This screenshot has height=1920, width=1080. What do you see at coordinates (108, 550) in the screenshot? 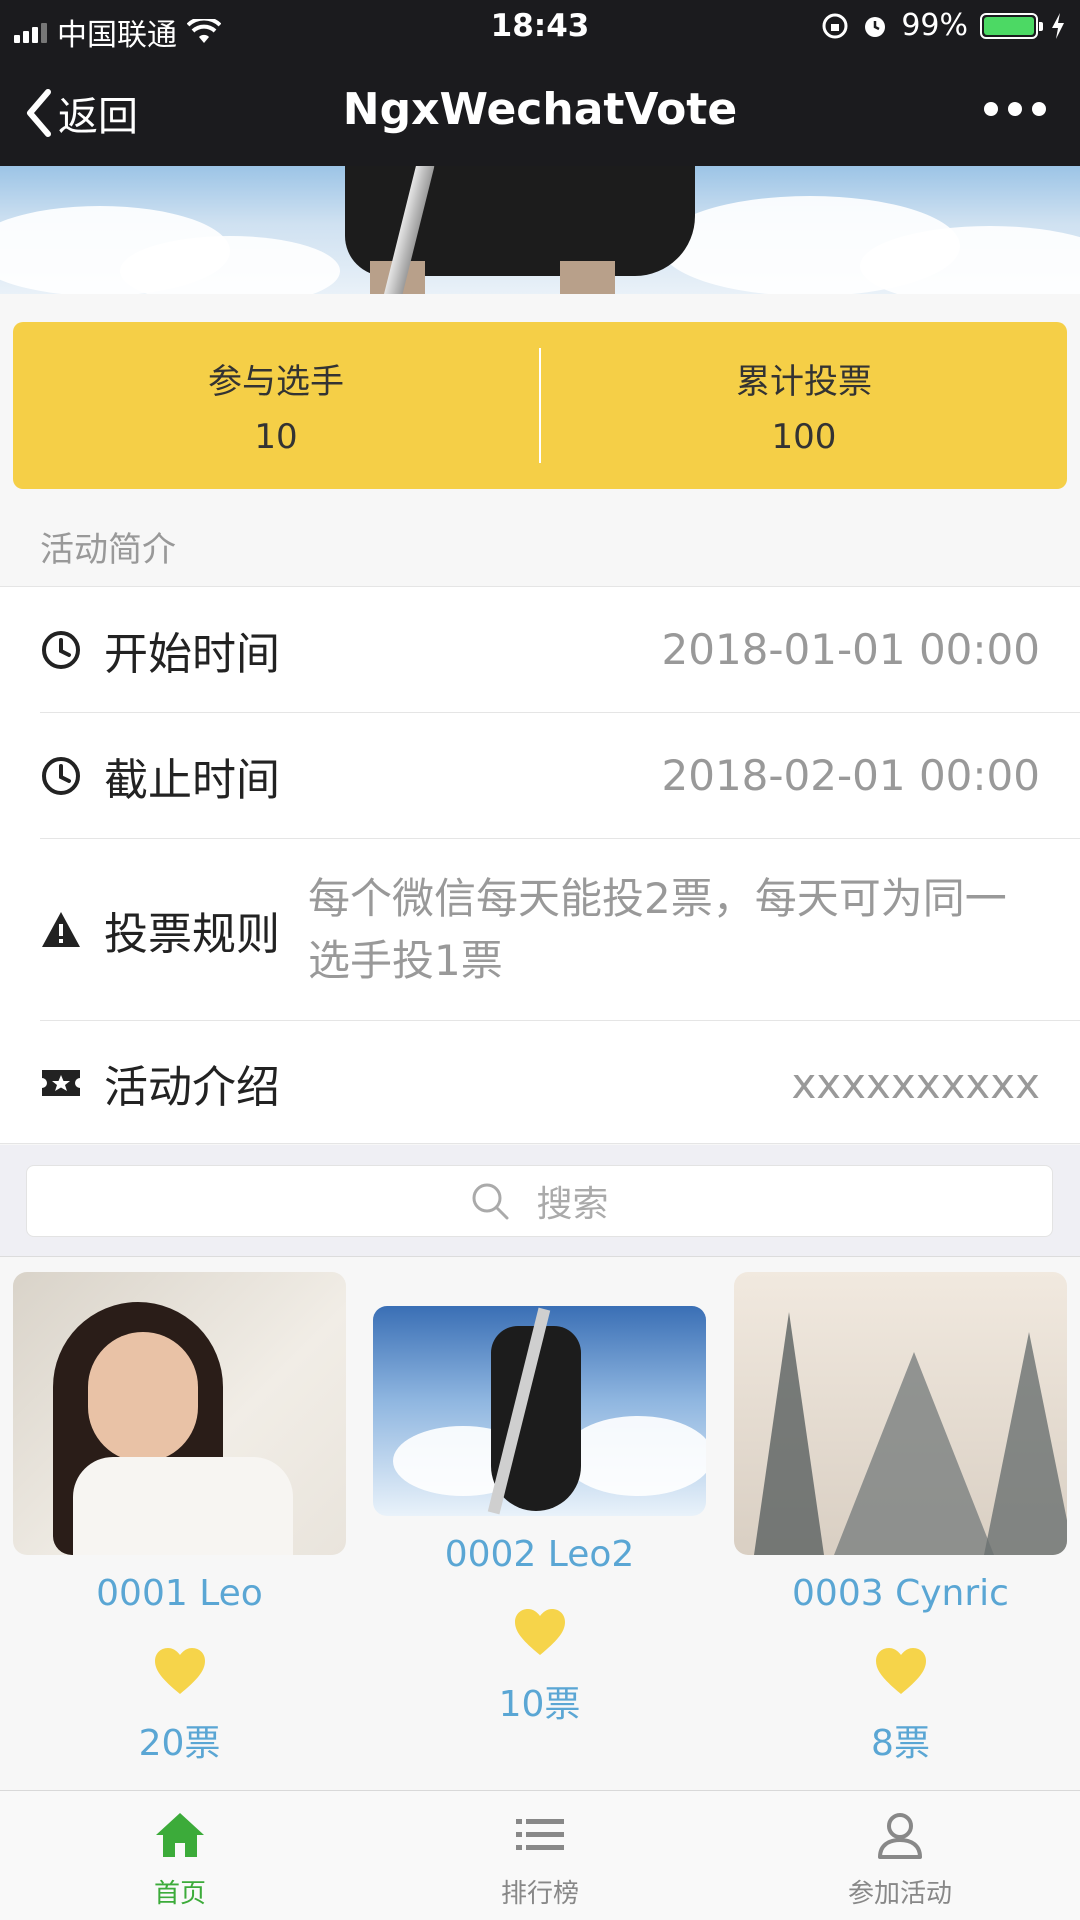
I see `section-title-intro: 活动简介` at bounding box center [108, 550].